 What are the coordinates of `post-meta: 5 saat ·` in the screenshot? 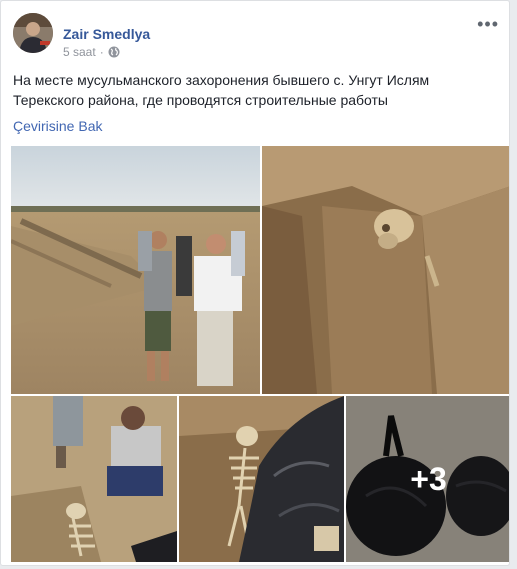 It's located at (91, 52).